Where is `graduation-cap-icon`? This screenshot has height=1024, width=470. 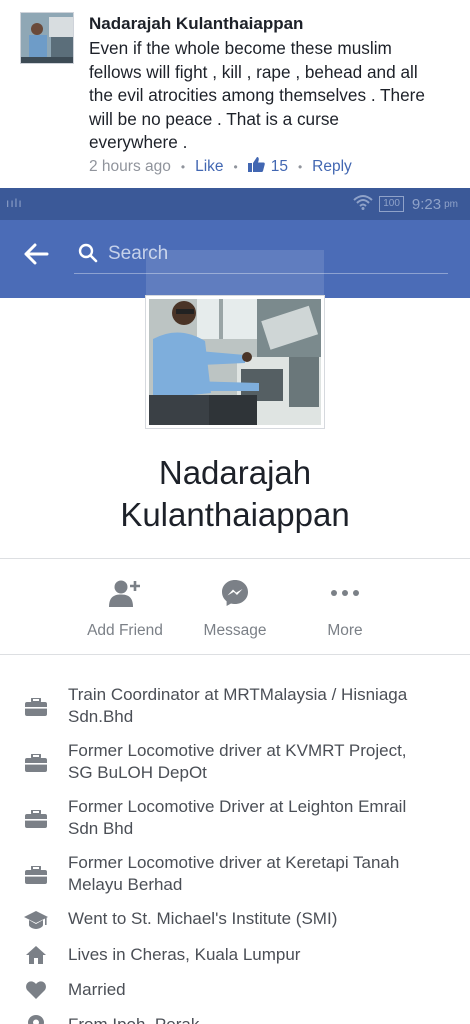
graduation-cap-icon is located at coordinates (36, 920).